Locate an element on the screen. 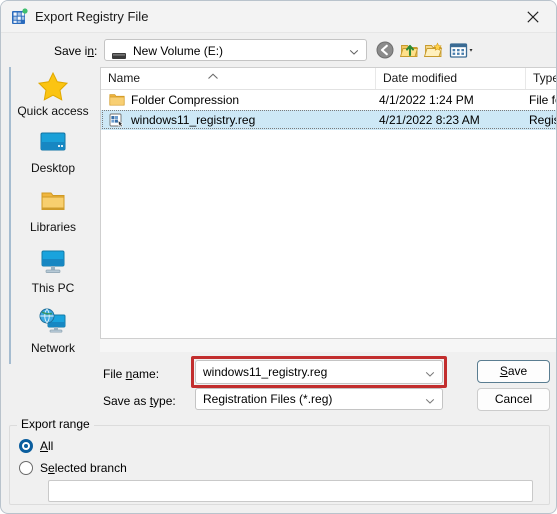  save-as-type-label: Save as type: is located at coordinates (139, 401).